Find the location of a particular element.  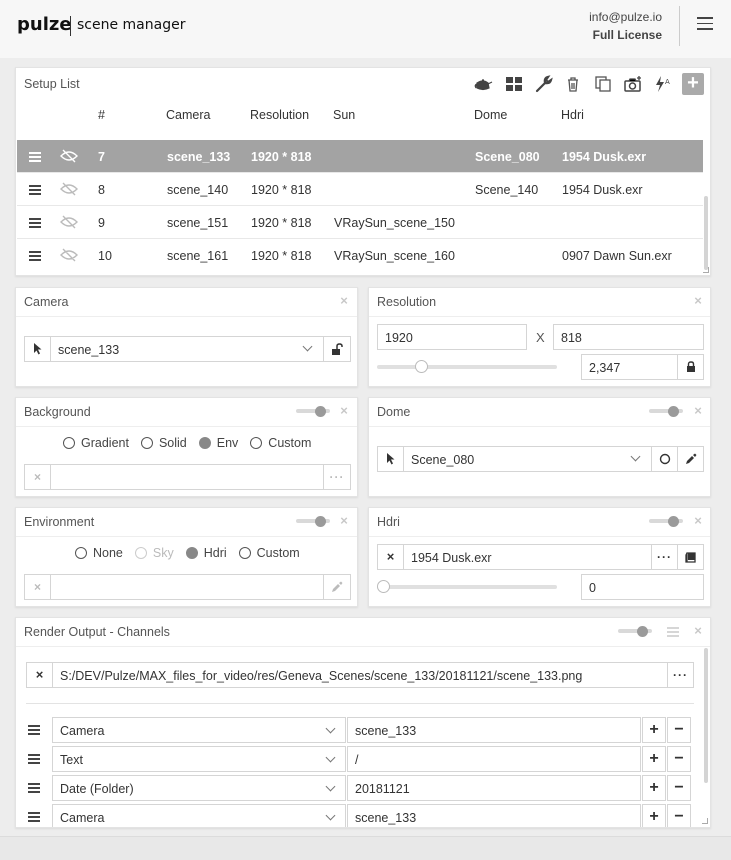

hdri-rotation-slider is located at coordinates (467, 586).